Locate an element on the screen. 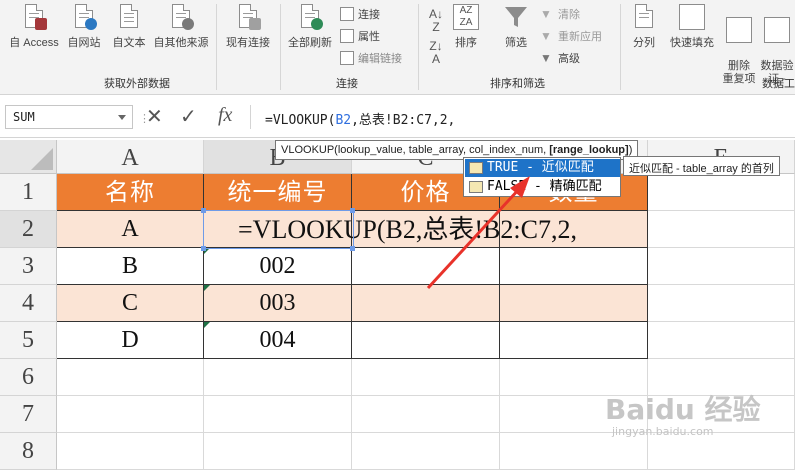 This screenshot has height=470, width=795. edit-links-button: 编辑链接 is located at coordinates (371, 58).